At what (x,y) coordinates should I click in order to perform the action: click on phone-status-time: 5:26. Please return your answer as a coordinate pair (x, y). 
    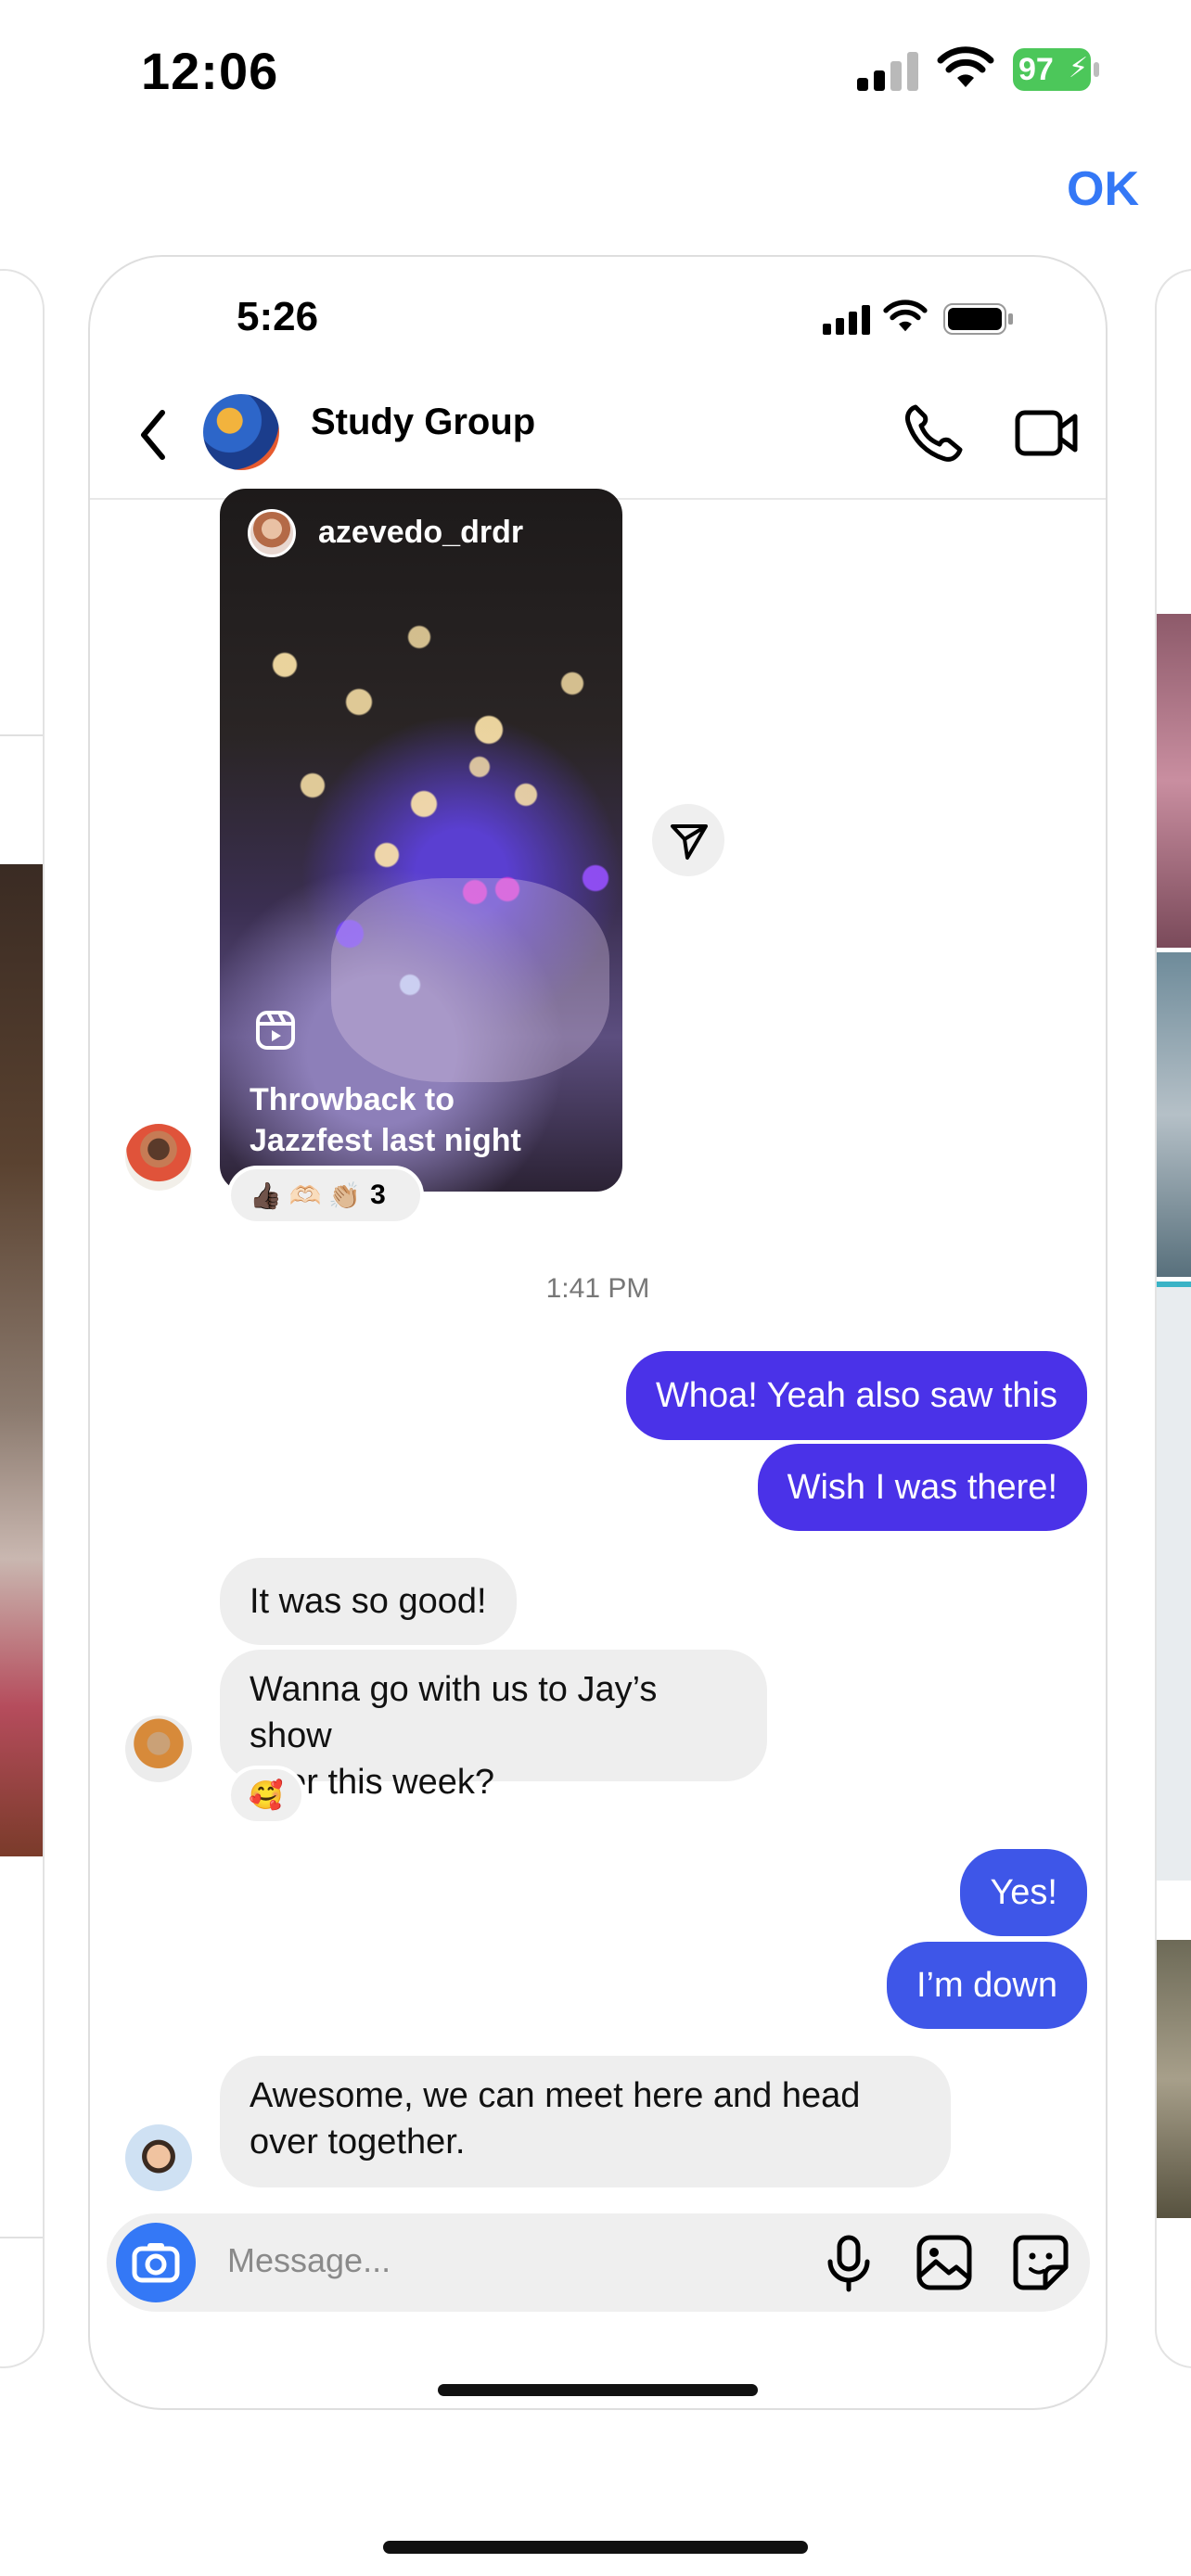
    Looking at the image, I should click on (278, 316).